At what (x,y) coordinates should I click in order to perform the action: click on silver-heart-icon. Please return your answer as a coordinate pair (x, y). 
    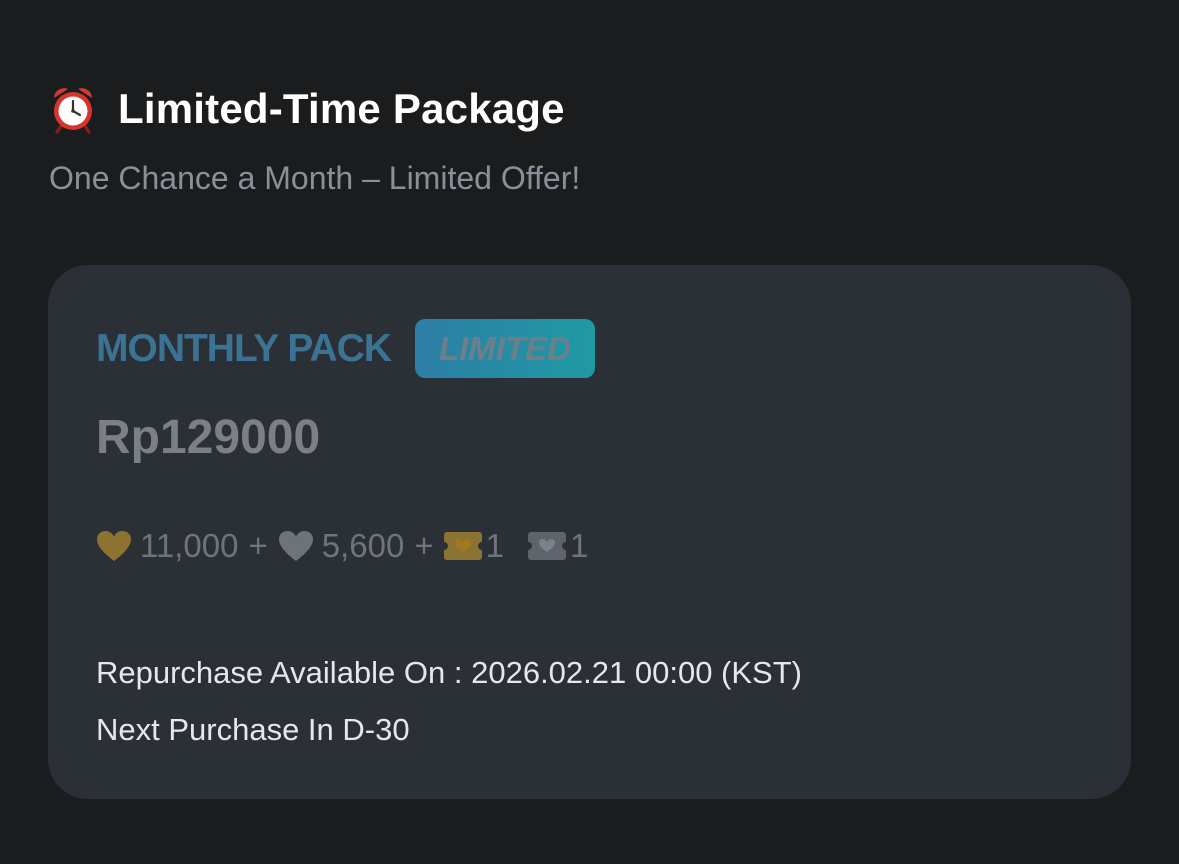
    Looking at the image, I should click on (295, 546).